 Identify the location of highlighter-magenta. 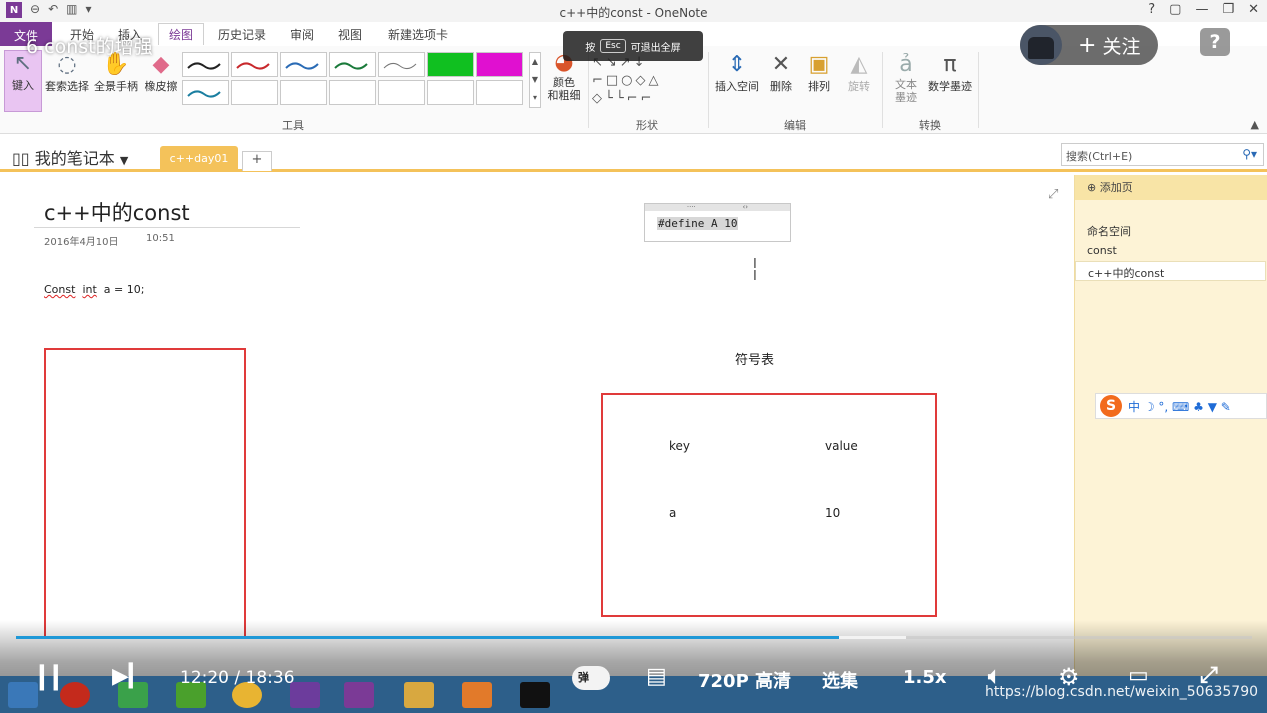
(499, 64).